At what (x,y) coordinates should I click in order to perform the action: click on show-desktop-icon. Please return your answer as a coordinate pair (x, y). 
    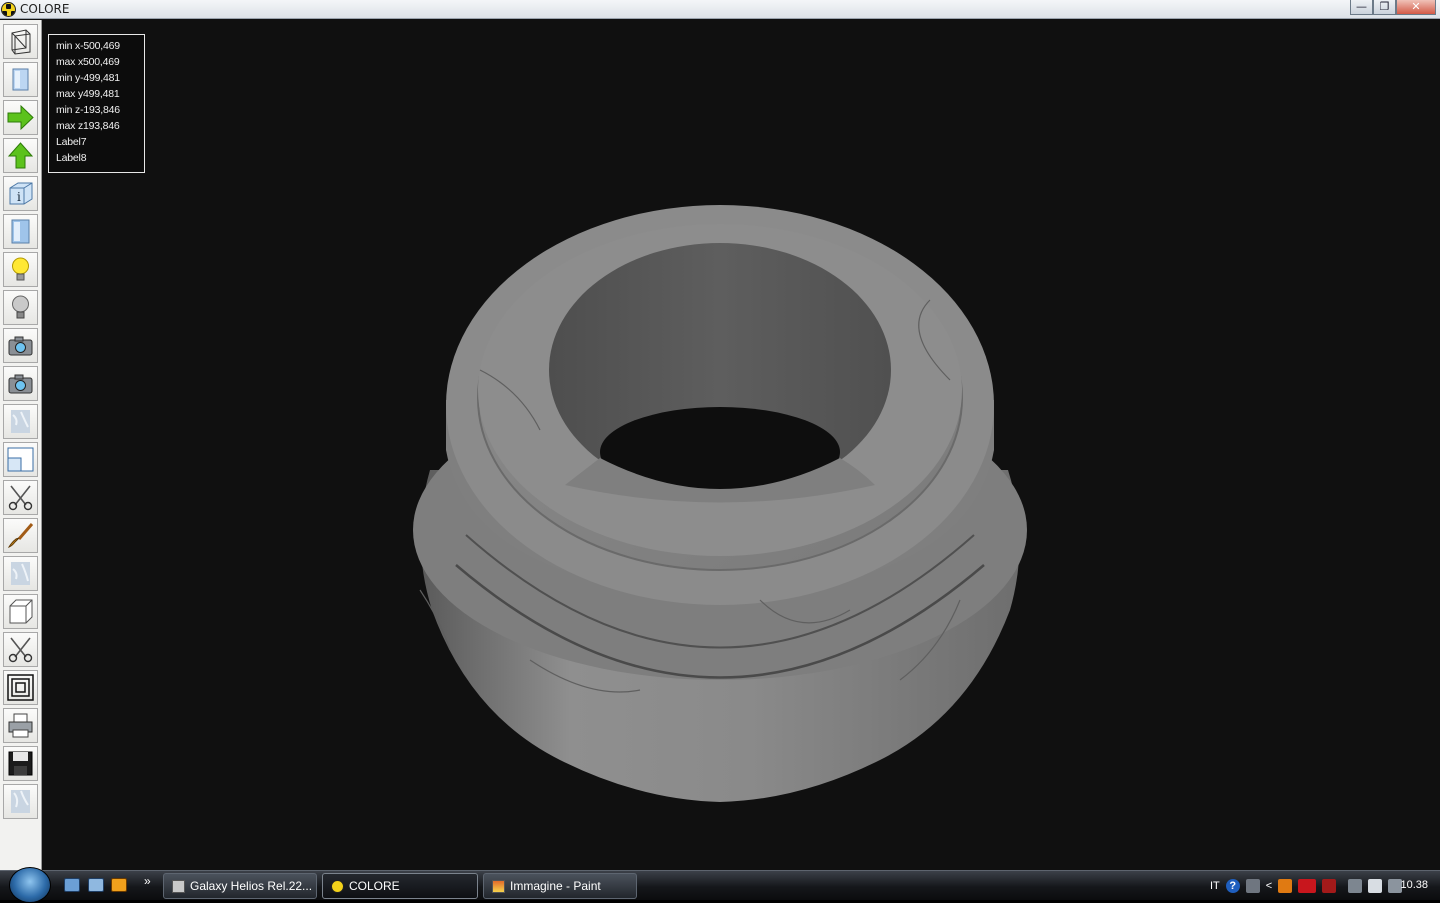
    Looking at the image, I should click on (72, 885).